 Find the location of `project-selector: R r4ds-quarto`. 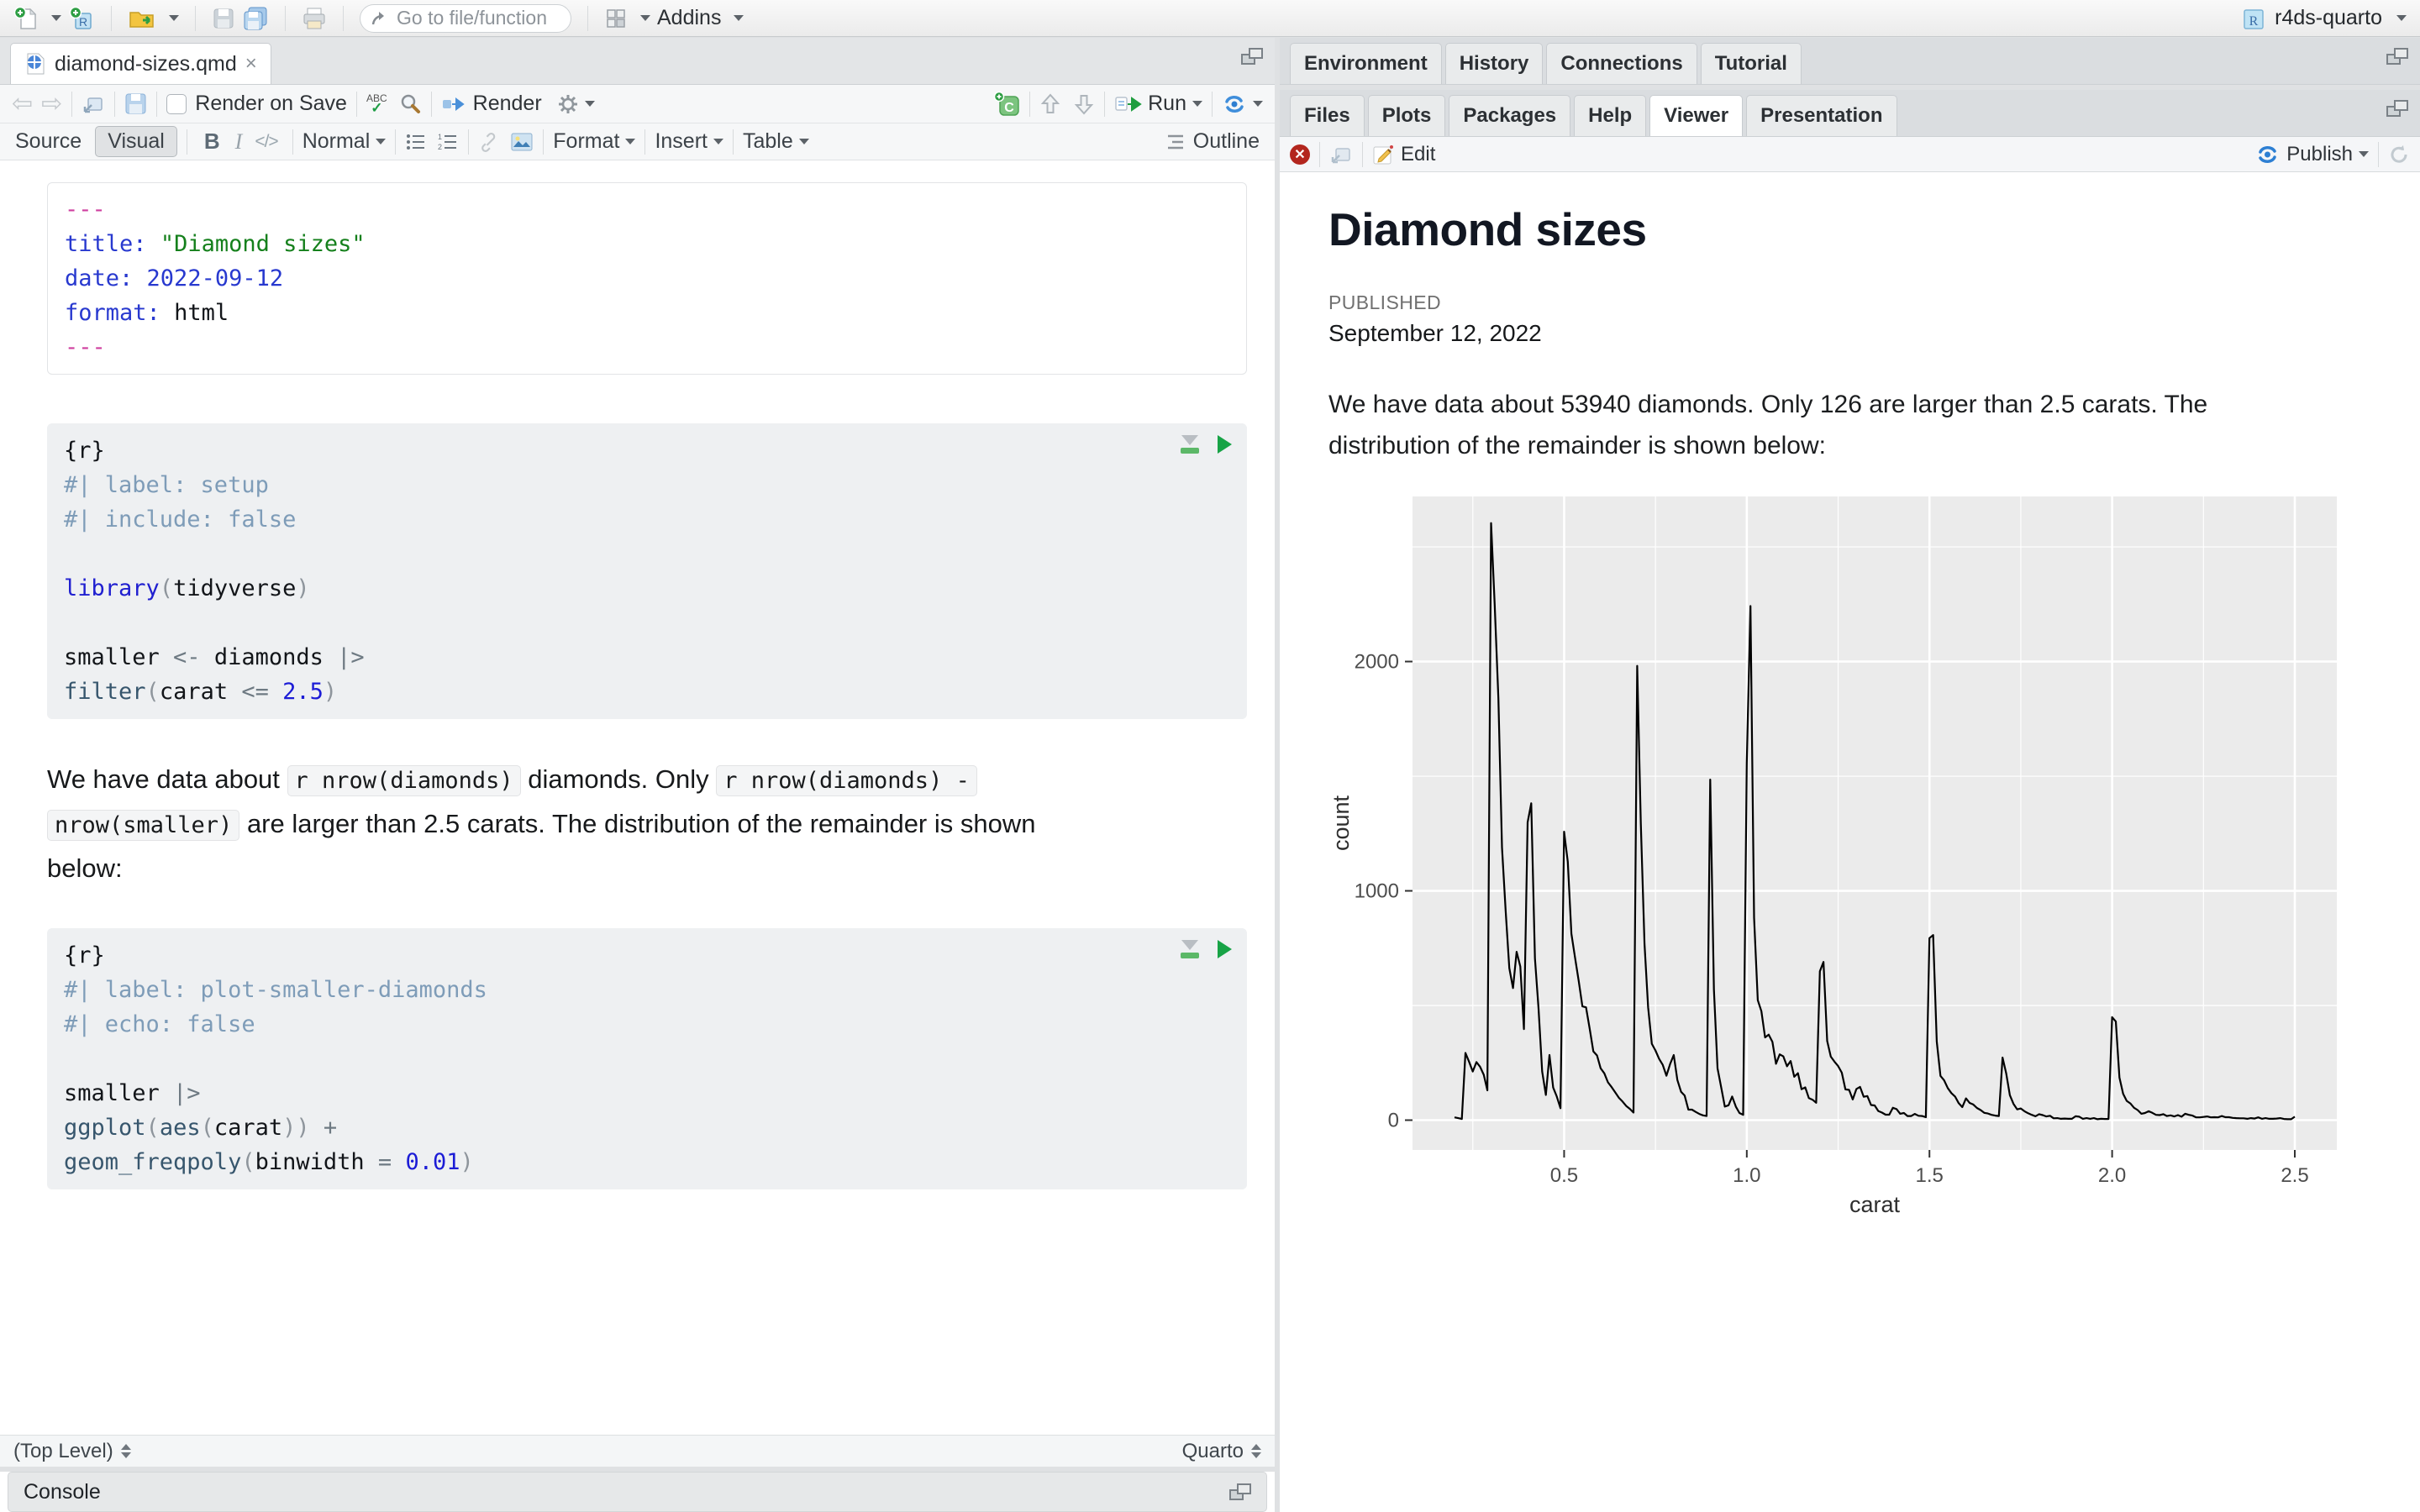

project-selector: R r4ds-quarto is located at coordinates (2324, 18).